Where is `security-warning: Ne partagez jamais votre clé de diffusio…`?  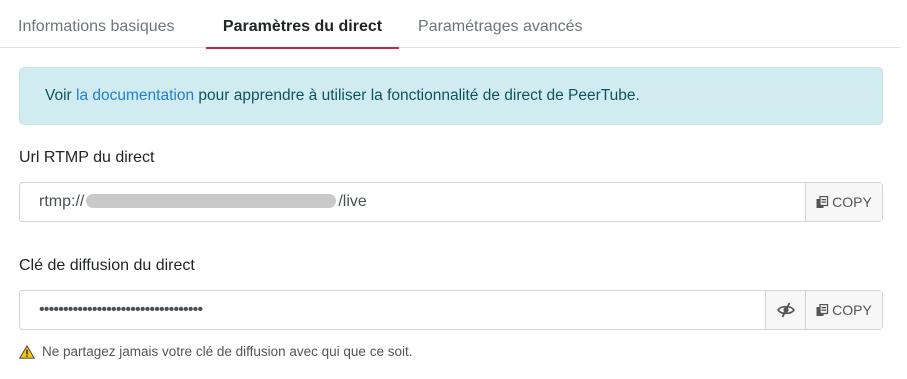 security-warning: Ne partagez jamais votre clé de diffusio… is located at coordinates (215, 351).